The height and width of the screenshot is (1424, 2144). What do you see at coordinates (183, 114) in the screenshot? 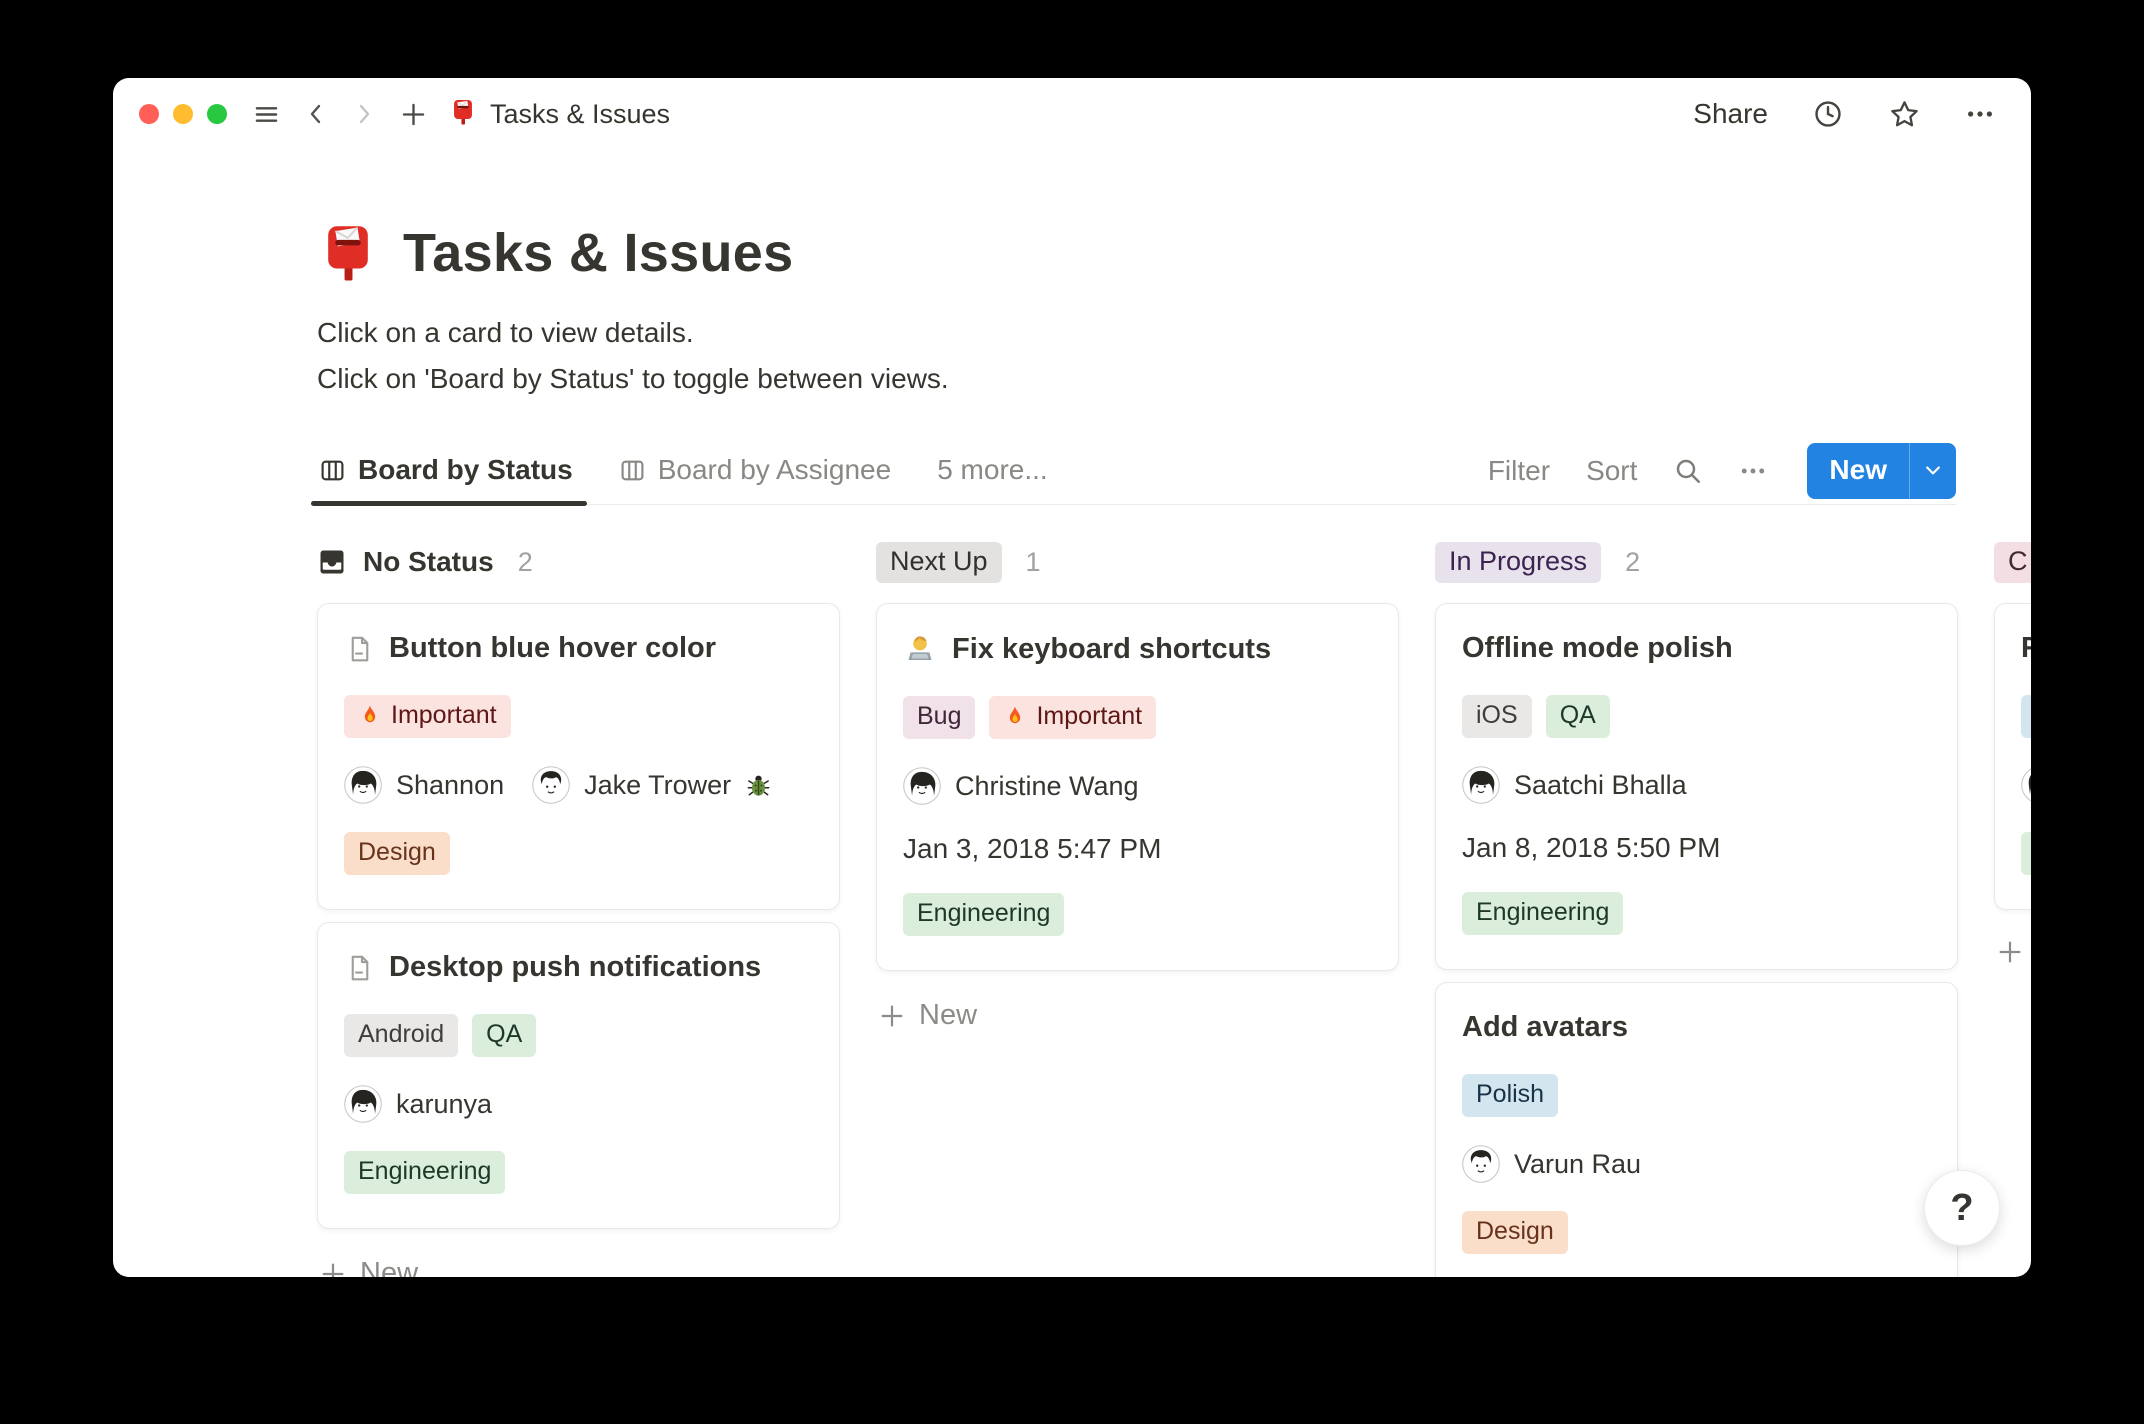
I see `minimize-button` at bounding box center [183, 114].